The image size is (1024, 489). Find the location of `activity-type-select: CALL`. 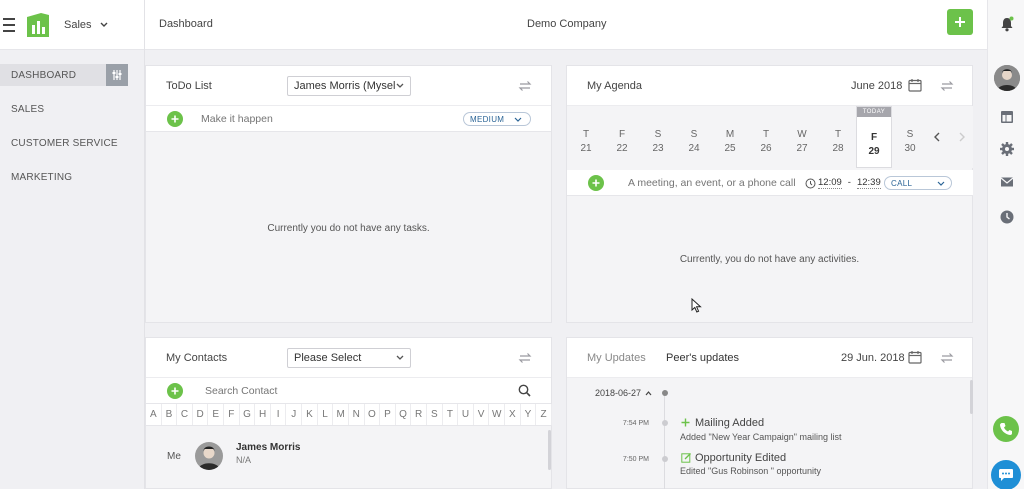

activity-type-select: CALL is located at coordinates (918, 183).